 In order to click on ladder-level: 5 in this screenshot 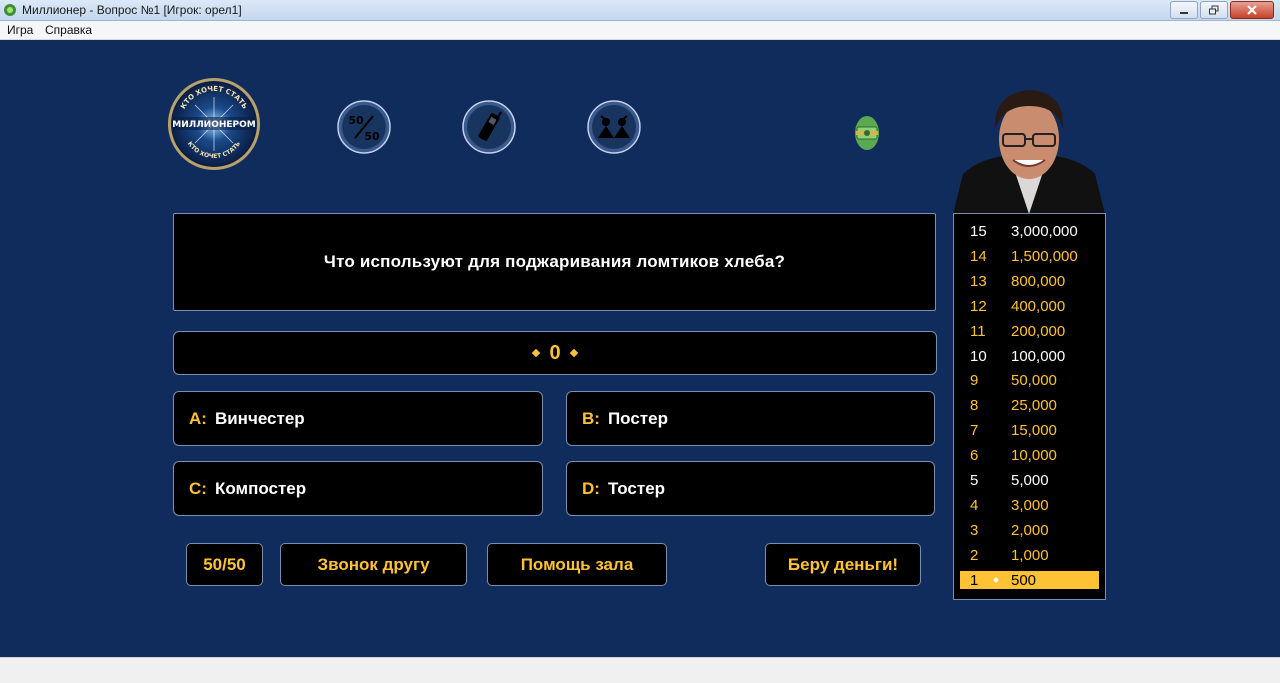, I will do `click(974, 480)`.